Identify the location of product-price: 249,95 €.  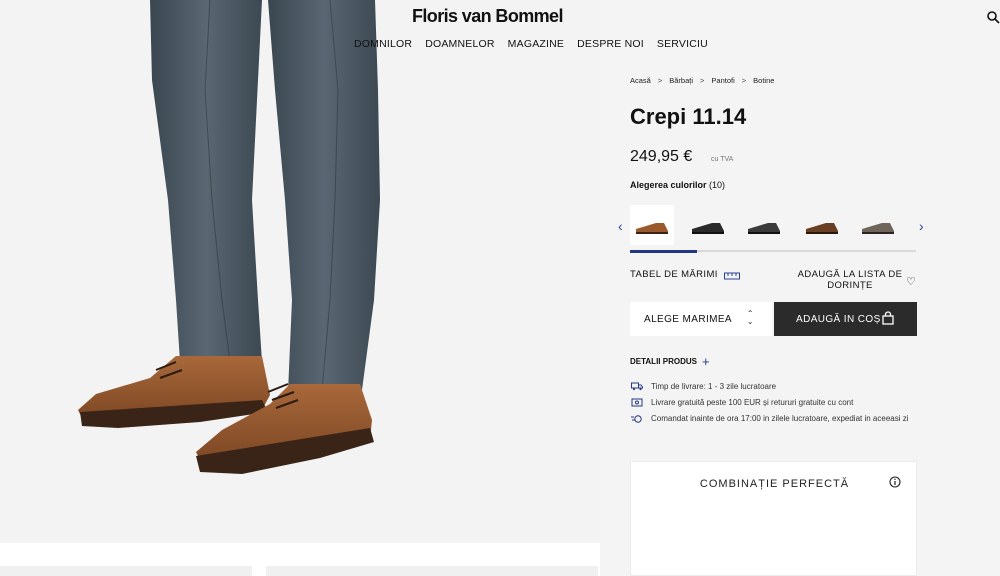
(661, 156).